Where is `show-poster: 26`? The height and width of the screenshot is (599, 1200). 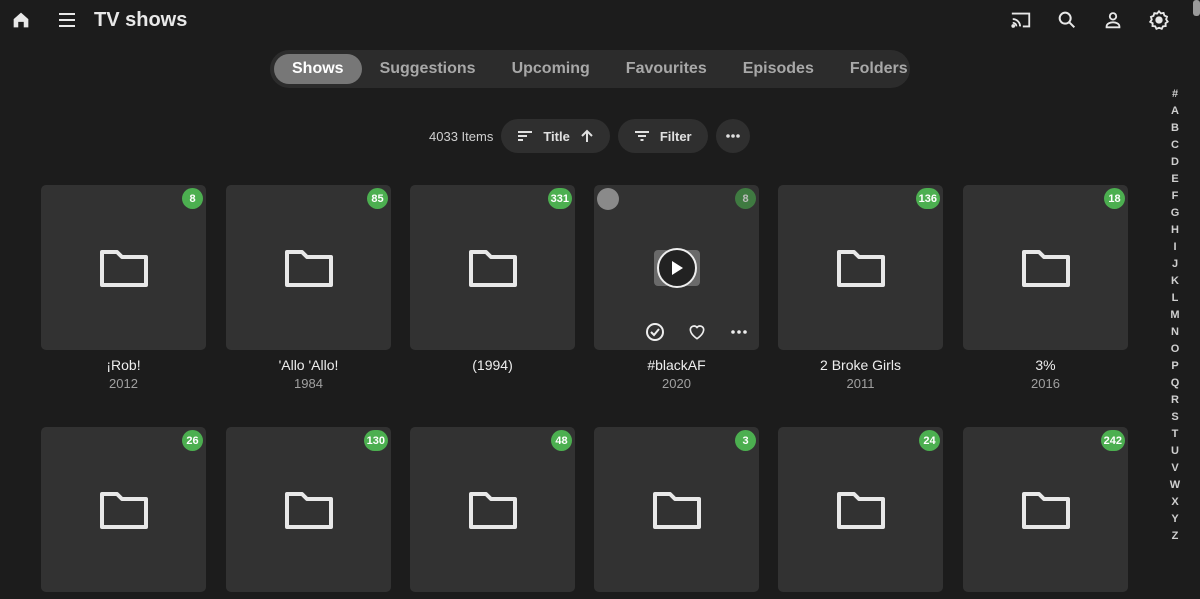
show-poster: 26 is located at coordinates (123, 509).